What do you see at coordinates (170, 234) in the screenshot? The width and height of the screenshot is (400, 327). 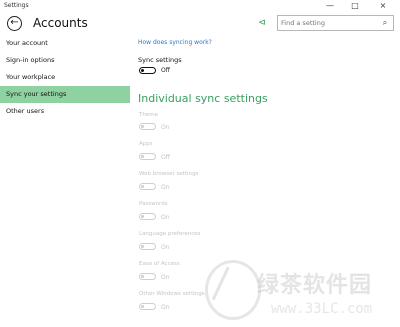 I see `language-preferences-label: Language preferences` at bounding box center [170, 234].